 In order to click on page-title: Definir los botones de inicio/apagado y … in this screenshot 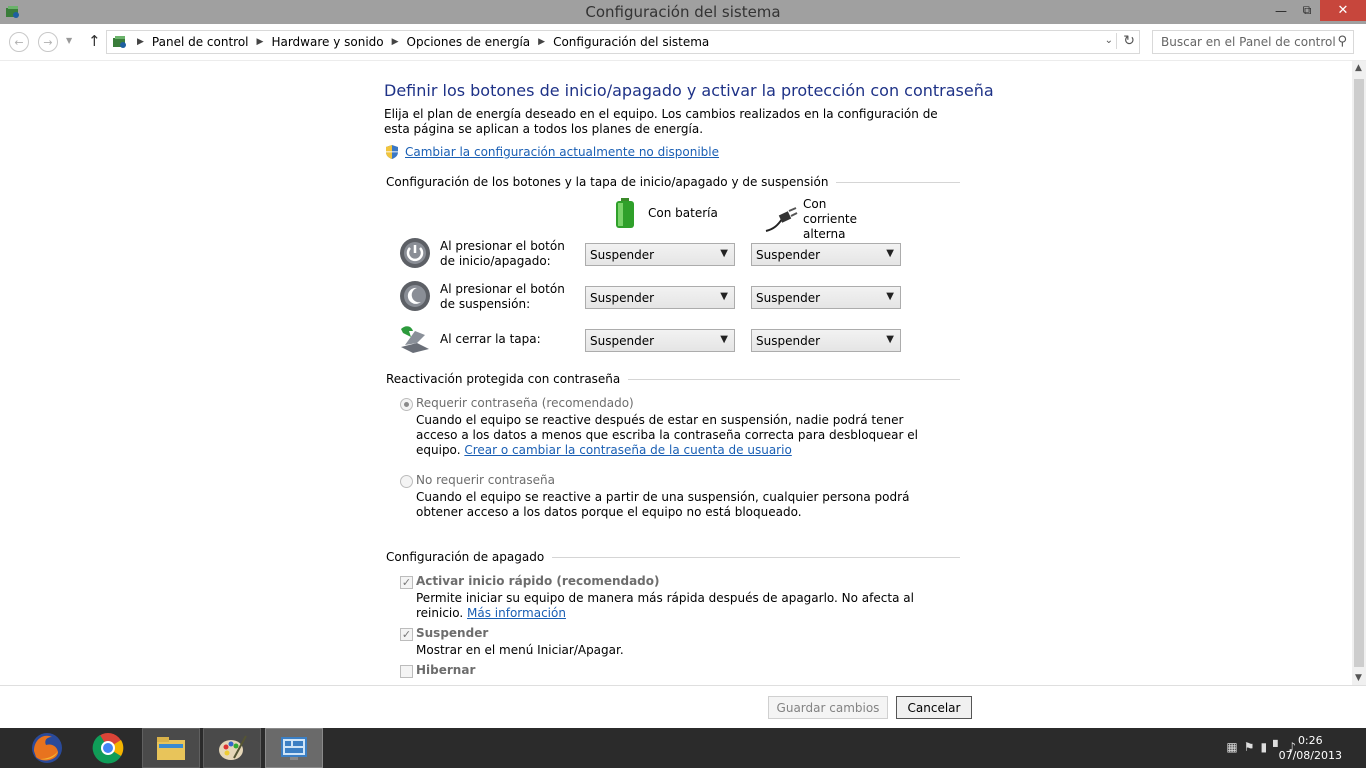, I will do `click(689, 90)`.